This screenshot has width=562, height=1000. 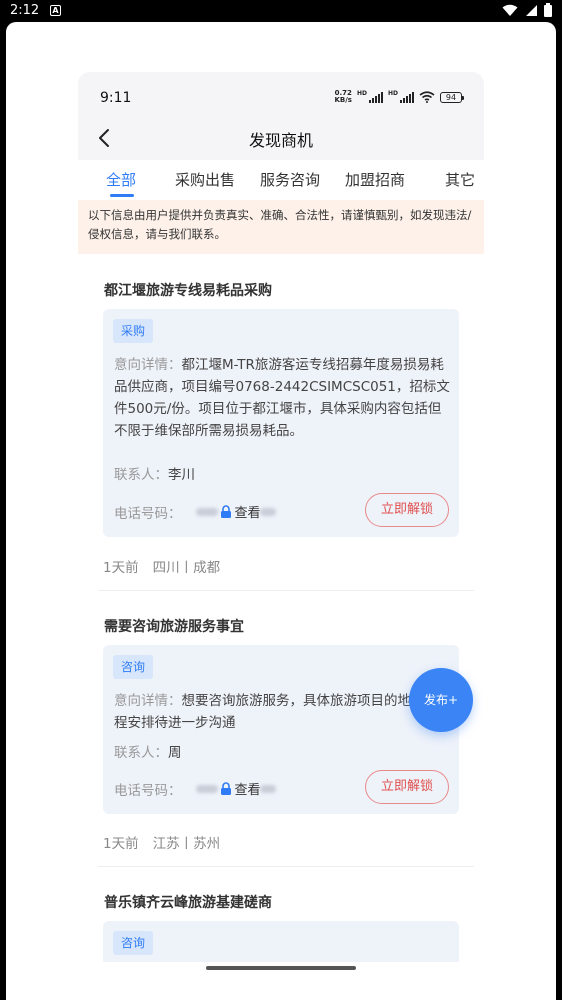 I want to click on post-location: 江苏丨苏州, so click(x=186, y=844).